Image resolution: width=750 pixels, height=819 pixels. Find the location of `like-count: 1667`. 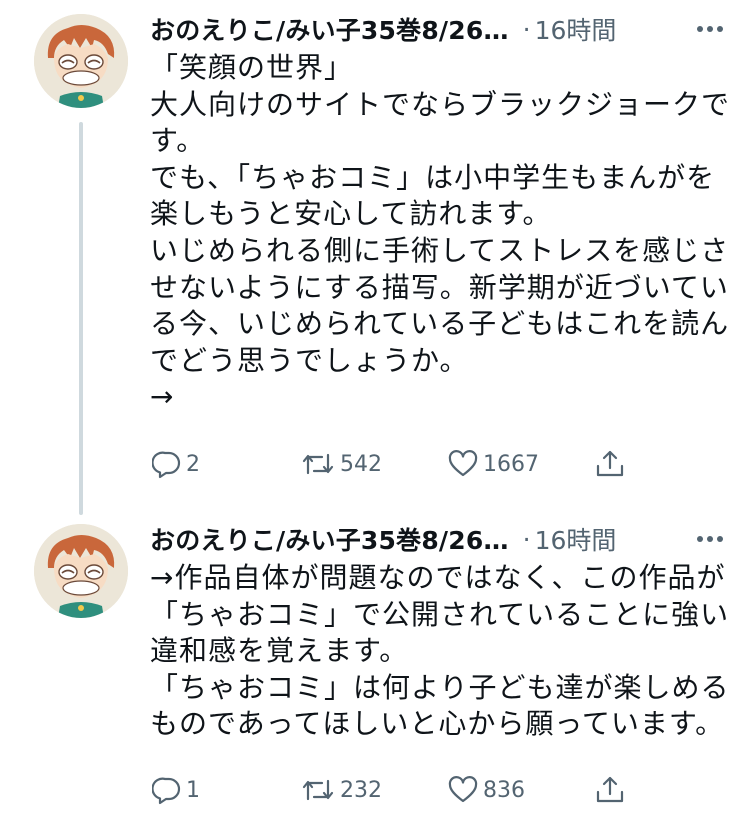

like-count: 1667 is located at coordinates (511, 464).